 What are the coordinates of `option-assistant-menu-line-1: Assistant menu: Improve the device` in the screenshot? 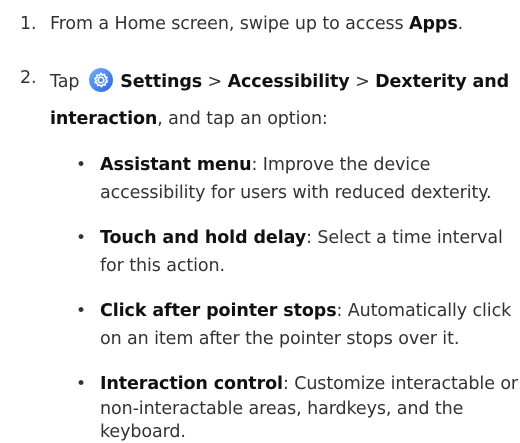 It's located at (265, 165).